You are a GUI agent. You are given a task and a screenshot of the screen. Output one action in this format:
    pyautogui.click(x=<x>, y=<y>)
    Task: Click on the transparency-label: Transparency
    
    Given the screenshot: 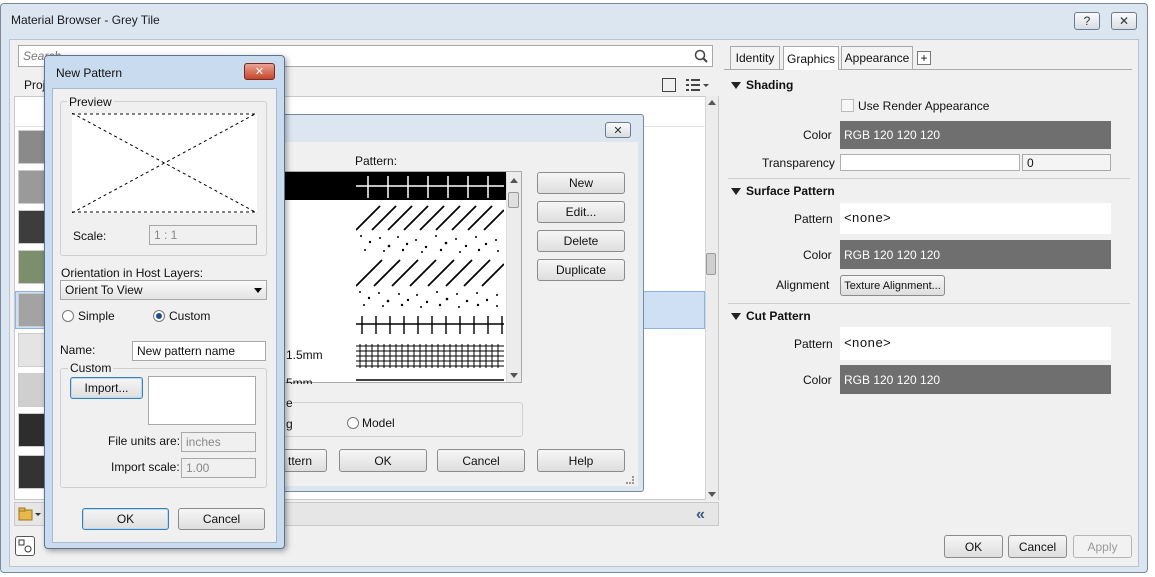 What is the action you would take?
    pyautogui.click(x=798, y=163)
    